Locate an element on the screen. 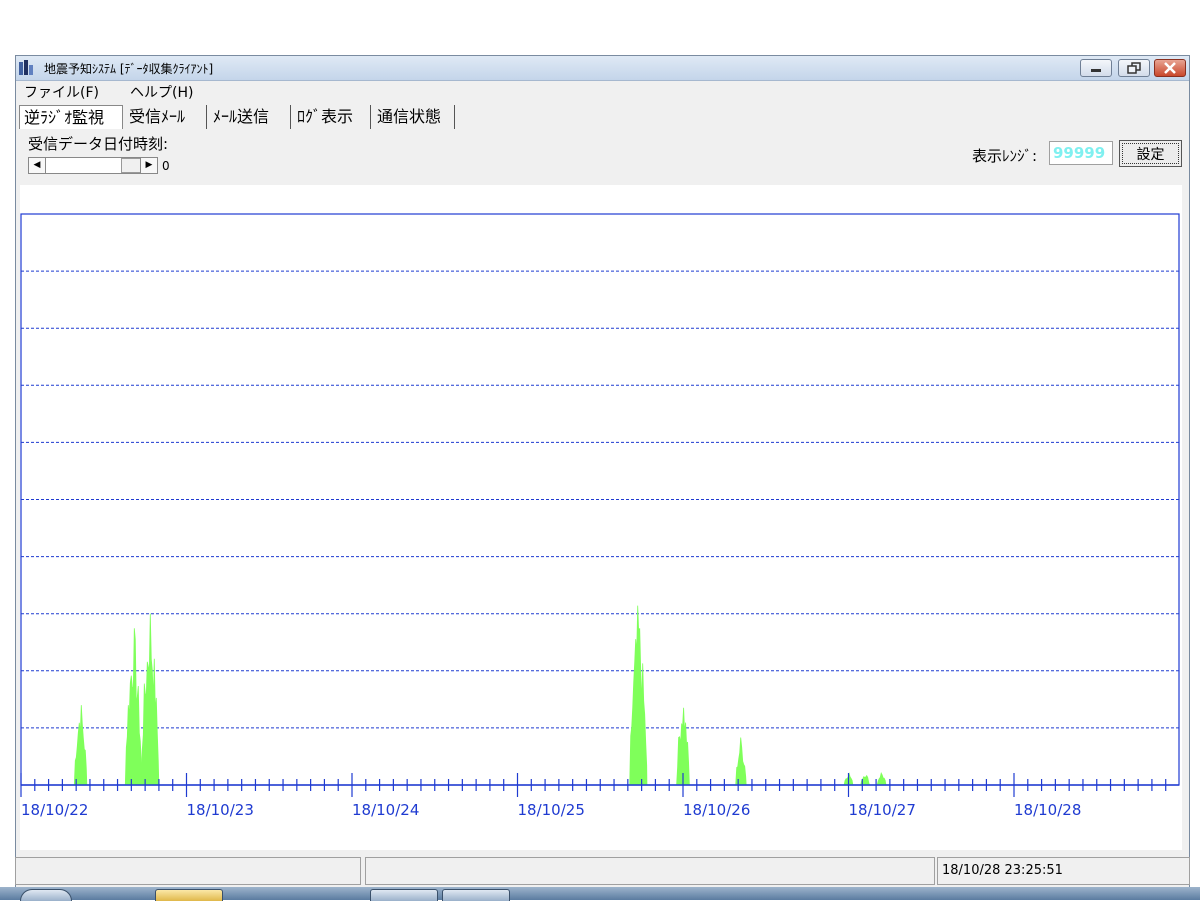 The width and height of the screenshot is (1200, 901). scroll-value: 0 is located at coordinates (166, 166).